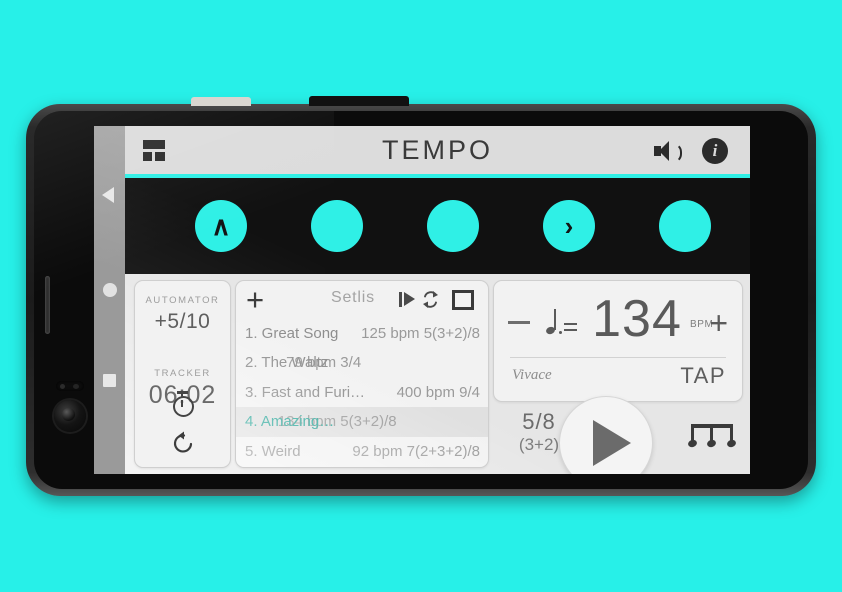 The width and height of the screenshot is (842, 592). I want to click on beat-indicator-strip: ∧ ›, so click(437, 226).